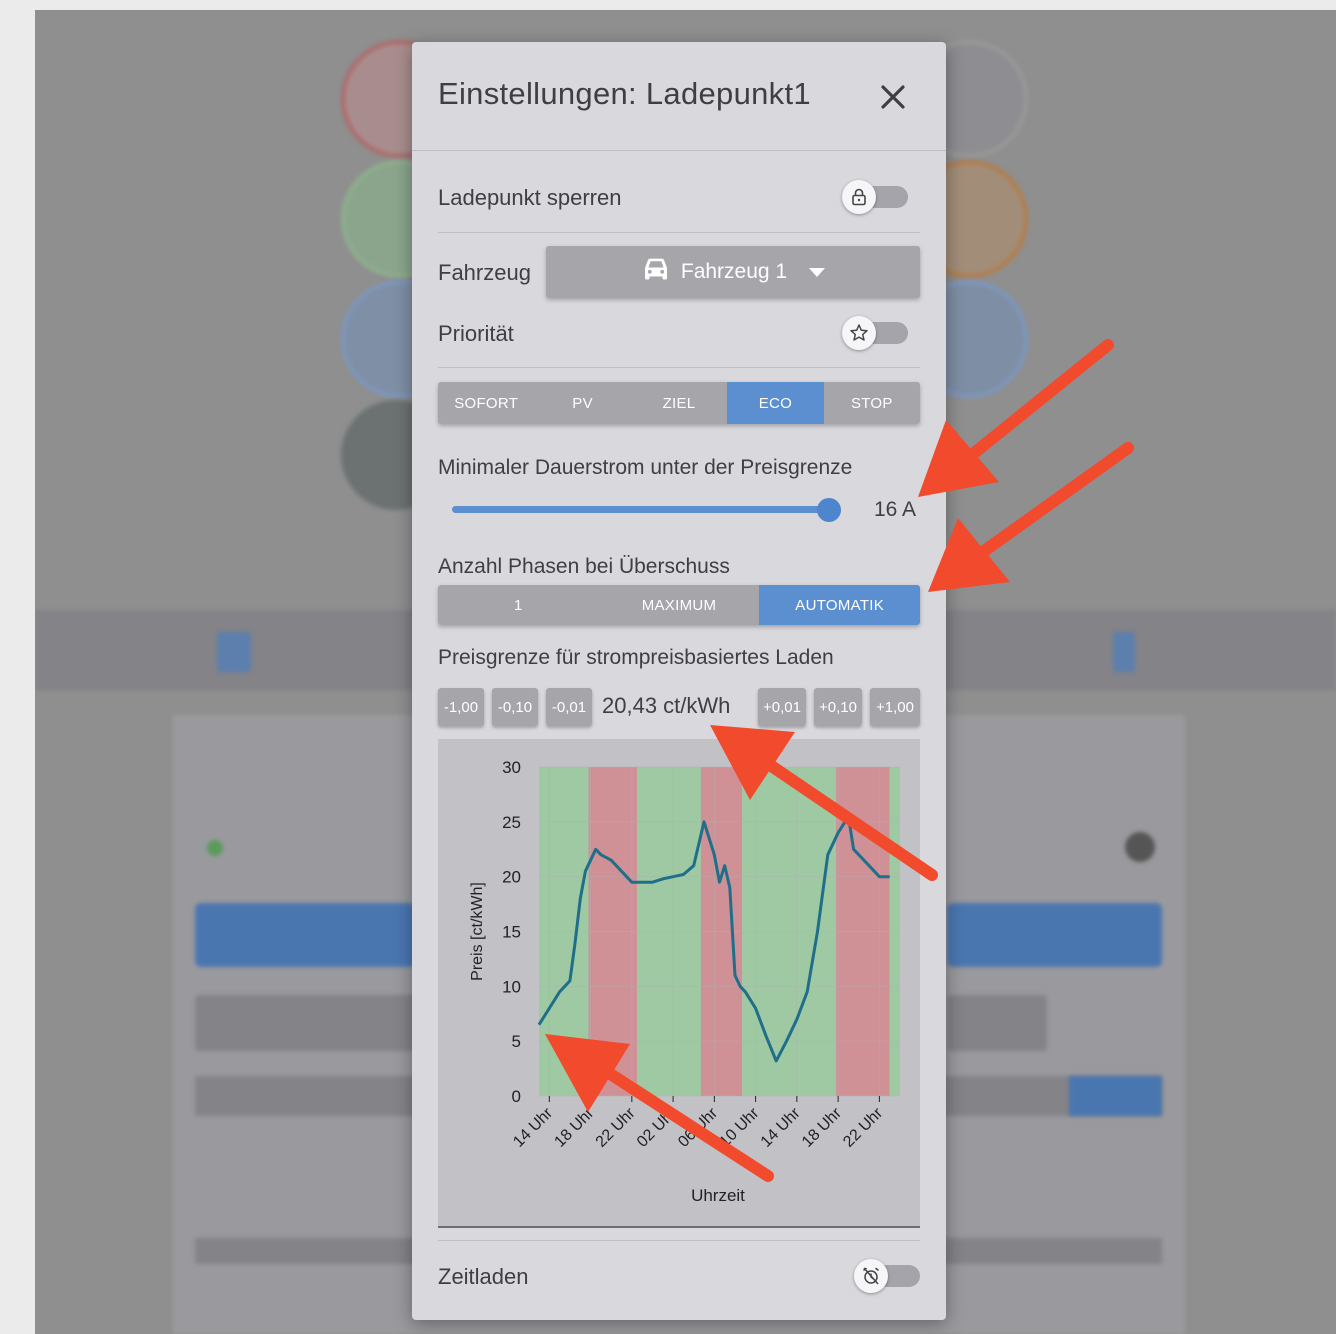  I want to click on car-icon, so click(656, 272).